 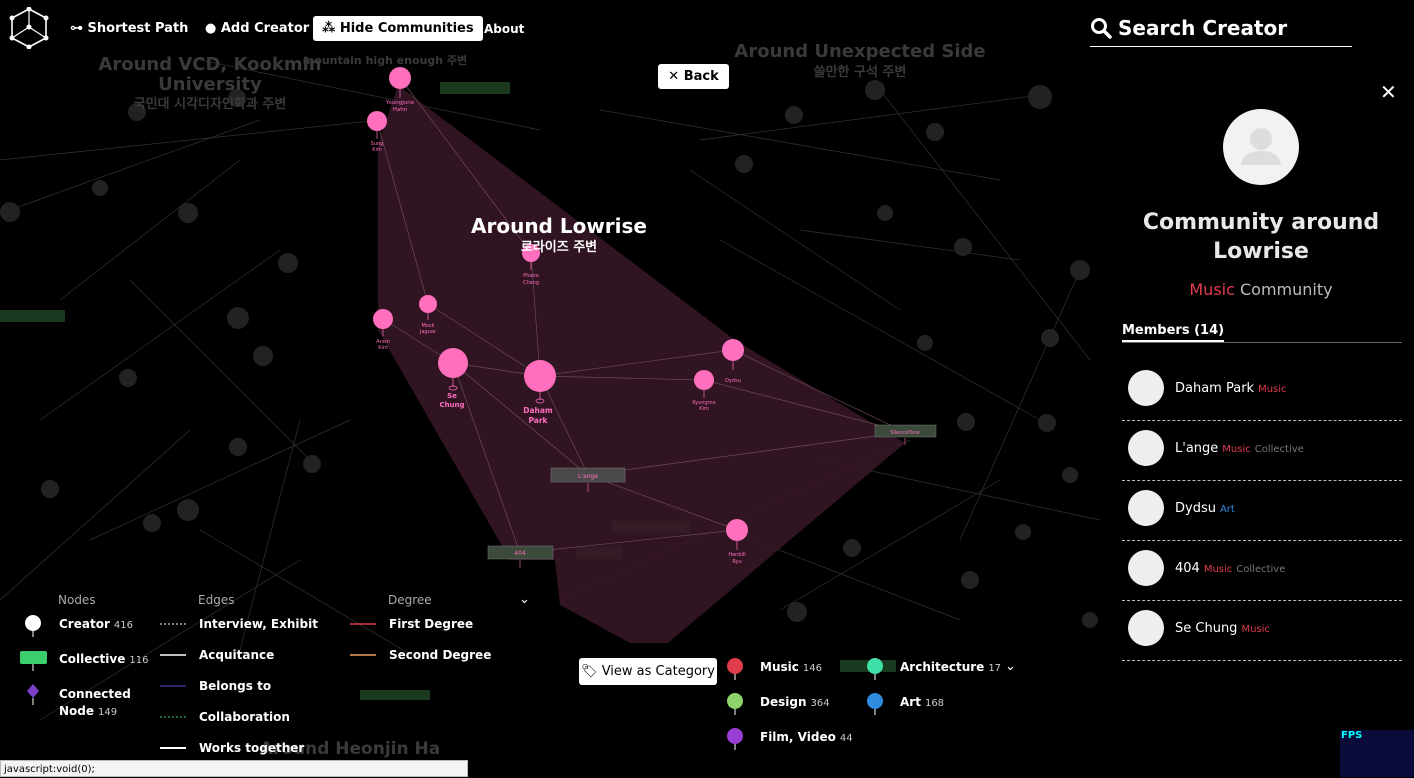 I want to click on add-creator-label: Add Creator, so click(x=265, y=28).